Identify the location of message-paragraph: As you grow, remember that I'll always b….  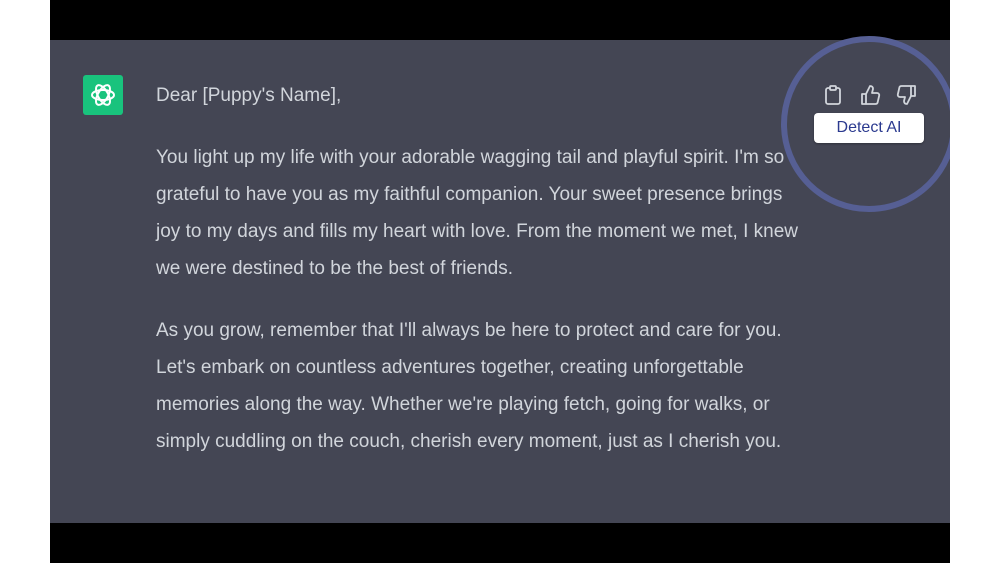
(469, 386).